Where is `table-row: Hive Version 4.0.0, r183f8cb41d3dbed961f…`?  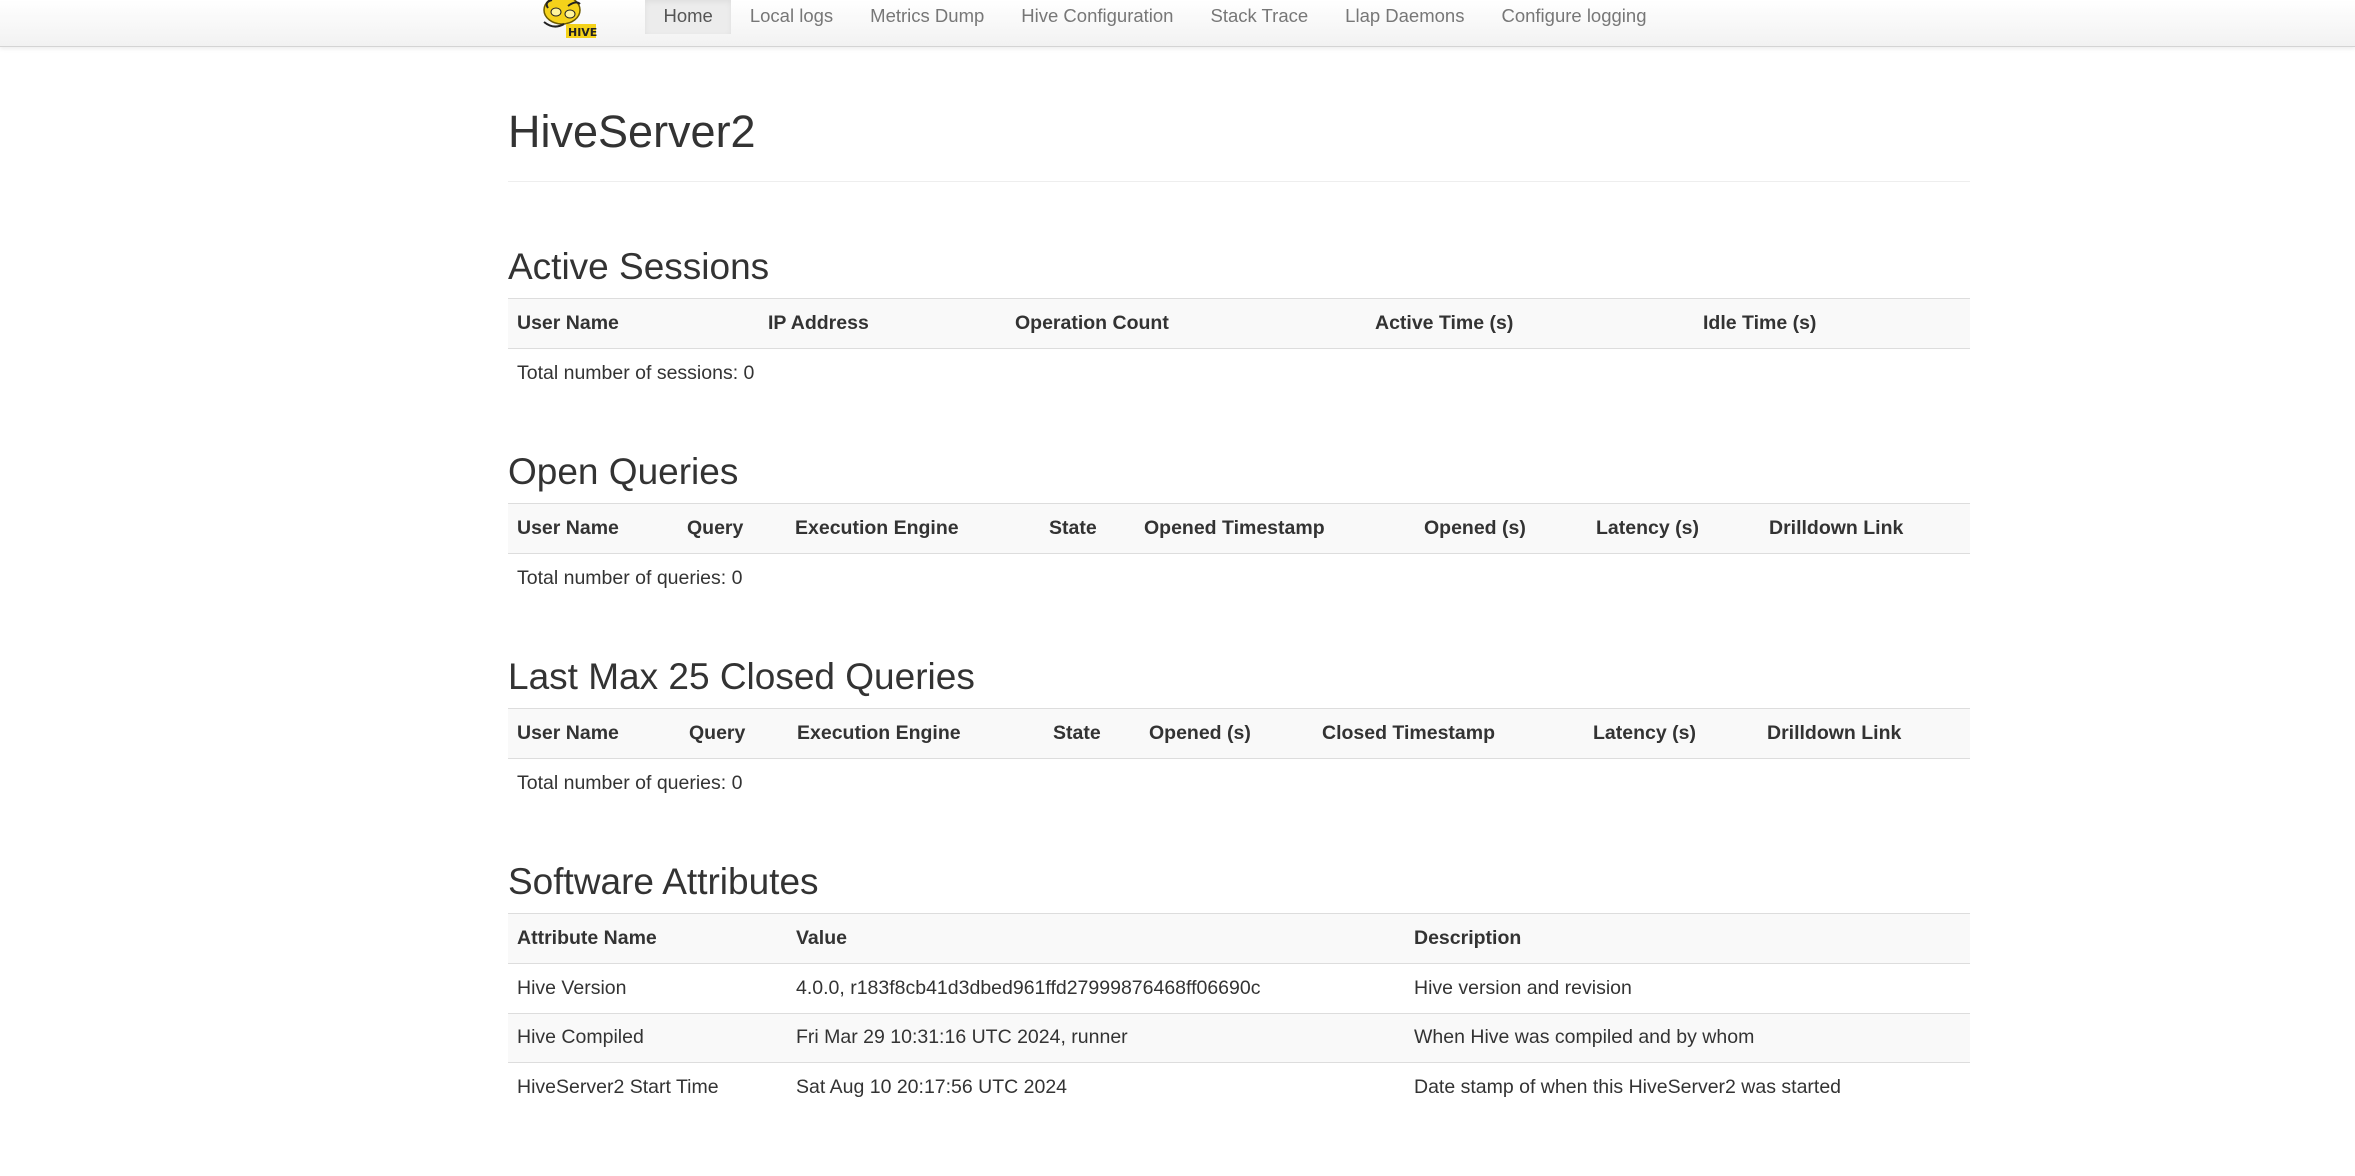
table-row: Hive Version 4.0.0, r183f8cb41d3dbed961f… is located at coordinates (1239, 988).